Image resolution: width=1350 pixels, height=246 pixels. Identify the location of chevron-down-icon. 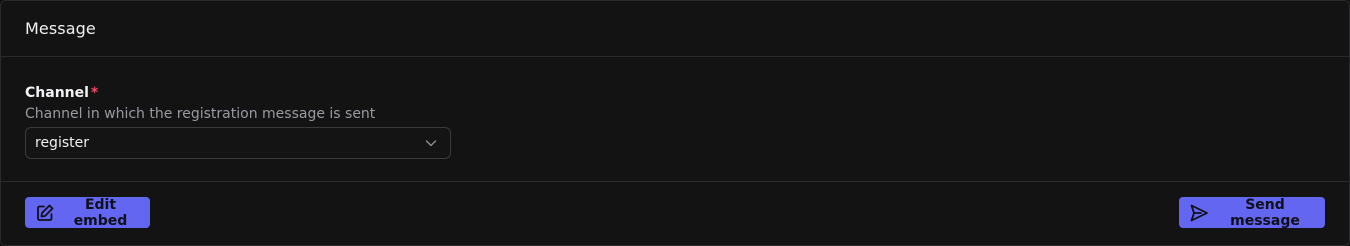
(431, 143).